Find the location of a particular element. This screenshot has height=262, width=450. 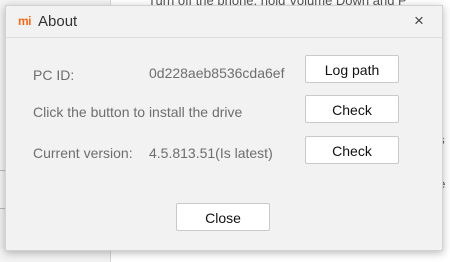

log-path-button: Log path is located at coordinates (352, 69).